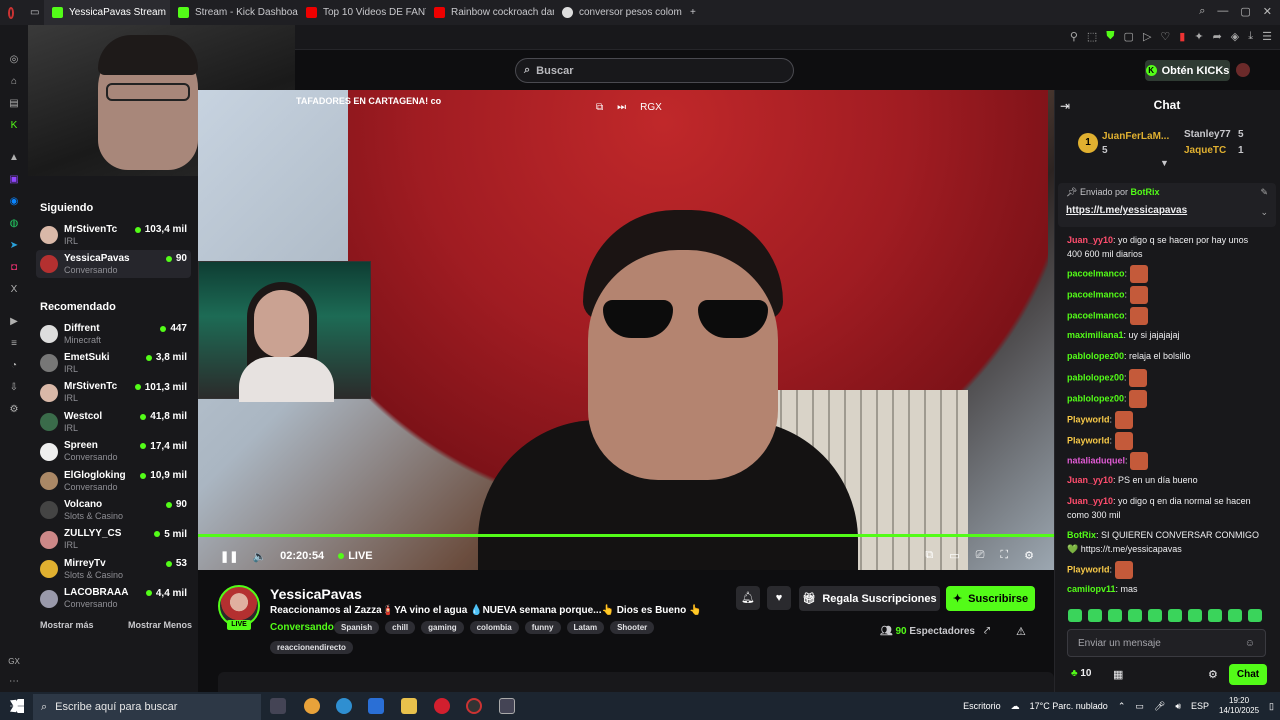  I want to click on tag: colombia, so click(494, 627).